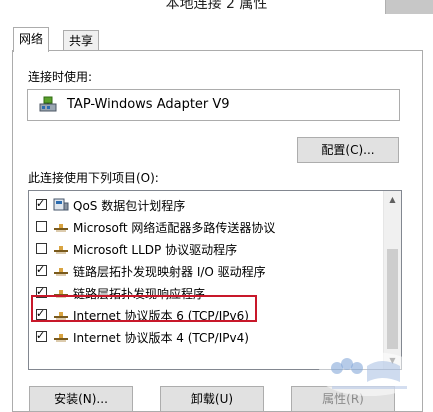 Image resolution: width=433 pixels, height=412 pixels. What do you see at coordinates (204, 205) in the screenshot?
I see `list-item-qos: ✓ QoS 数据包计划程序` at bounding box center [204, 205].